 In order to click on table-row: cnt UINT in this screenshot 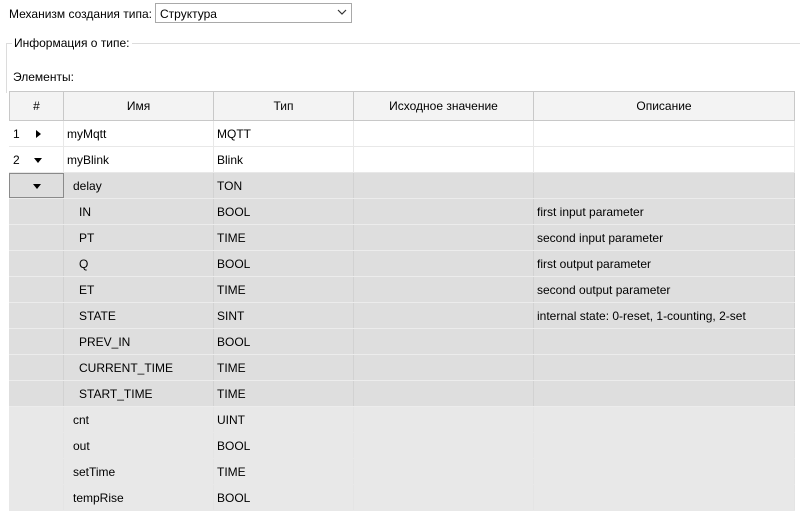, I will do `click(402, 420)`.